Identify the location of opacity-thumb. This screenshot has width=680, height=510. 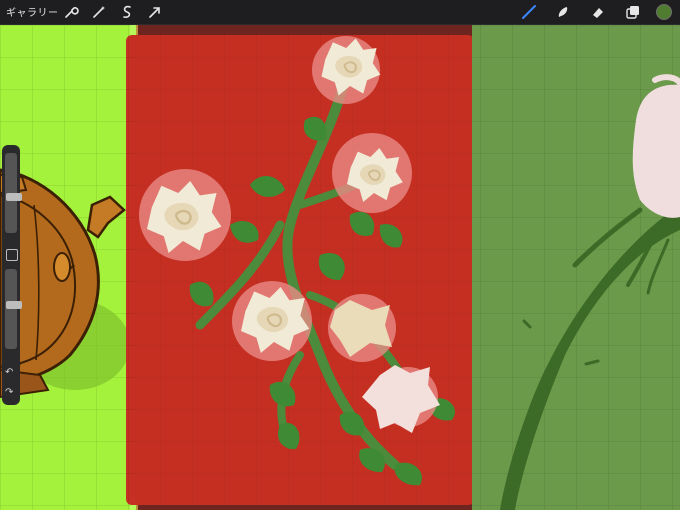
(14, 305).